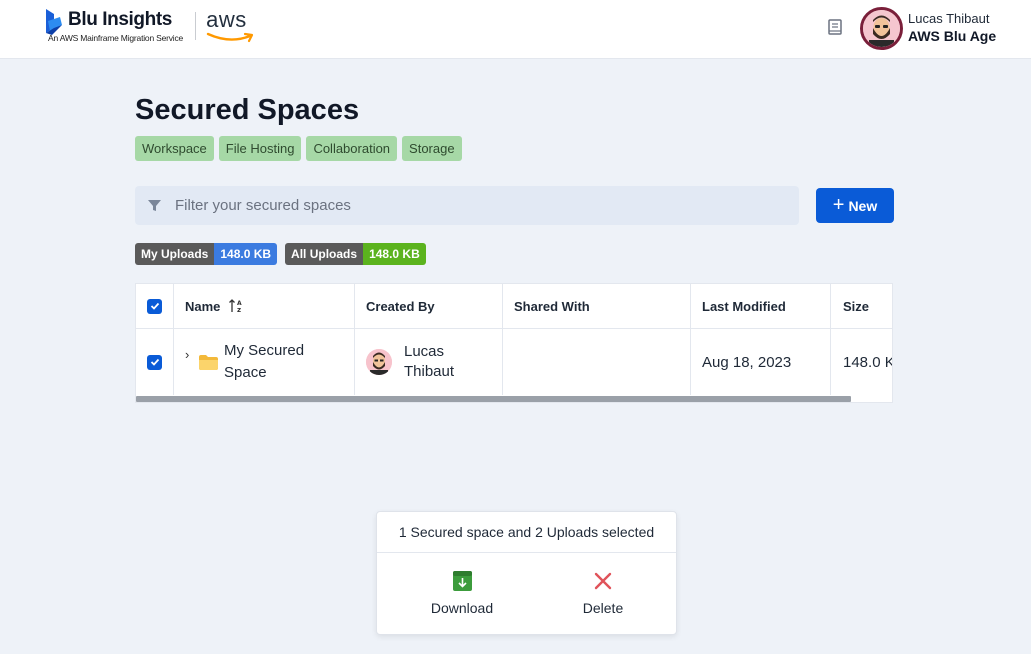  What do you see at coordinates (432, 148) in the screenshot?
I see `tag-storage: Storage` at bounding box center [432, 148].